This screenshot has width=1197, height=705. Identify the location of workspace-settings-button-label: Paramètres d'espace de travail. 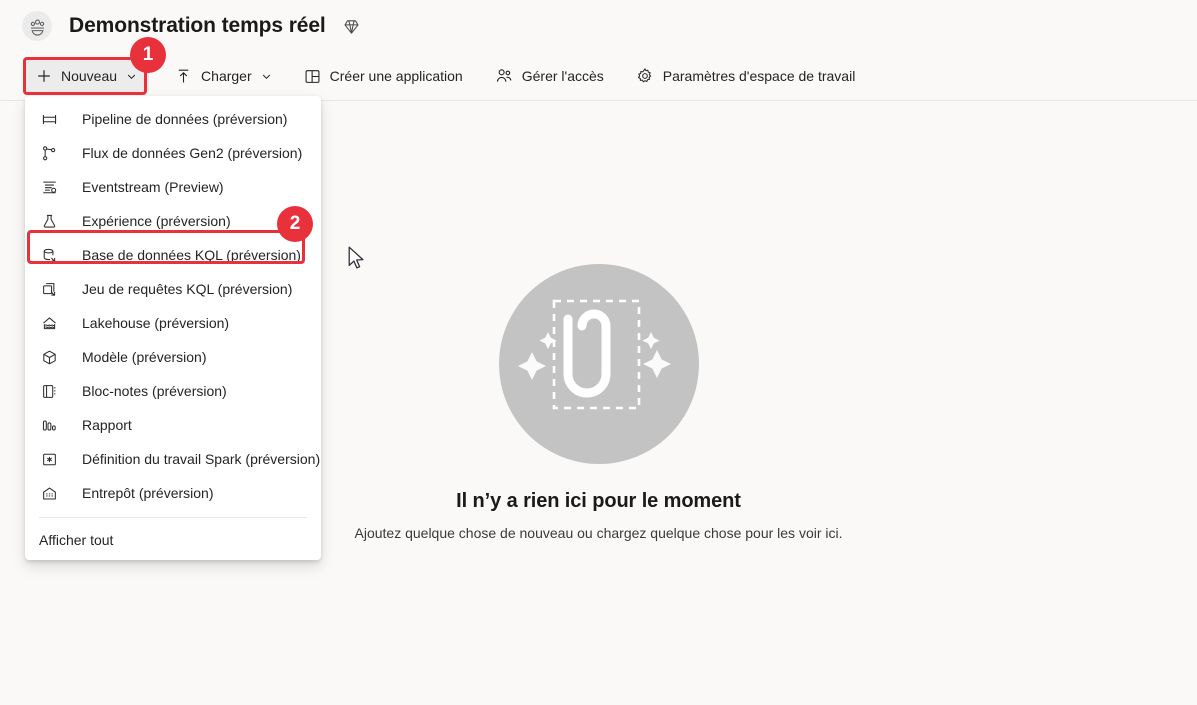
(759, 76).